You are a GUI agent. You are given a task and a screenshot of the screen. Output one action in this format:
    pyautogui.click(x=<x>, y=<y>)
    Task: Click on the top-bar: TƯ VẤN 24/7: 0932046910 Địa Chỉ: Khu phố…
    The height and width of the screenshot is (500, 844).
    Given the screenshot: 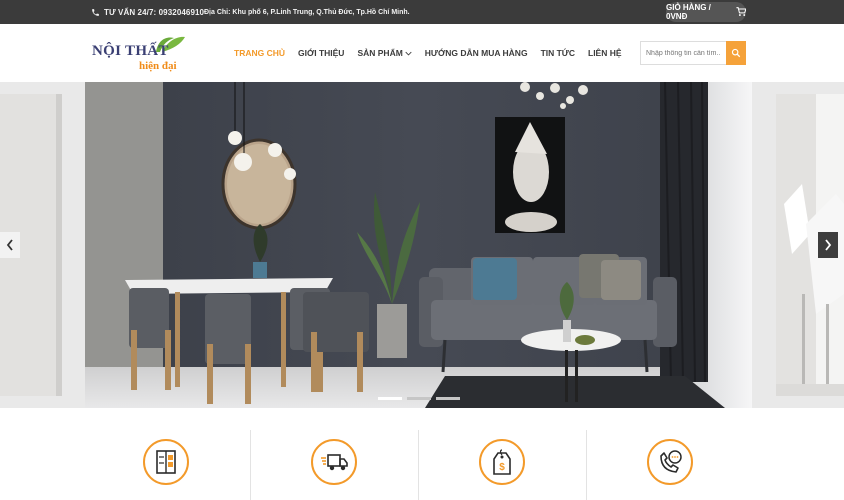 What is the action you would take?
    pyautogui.click(x=422, y=12)
    